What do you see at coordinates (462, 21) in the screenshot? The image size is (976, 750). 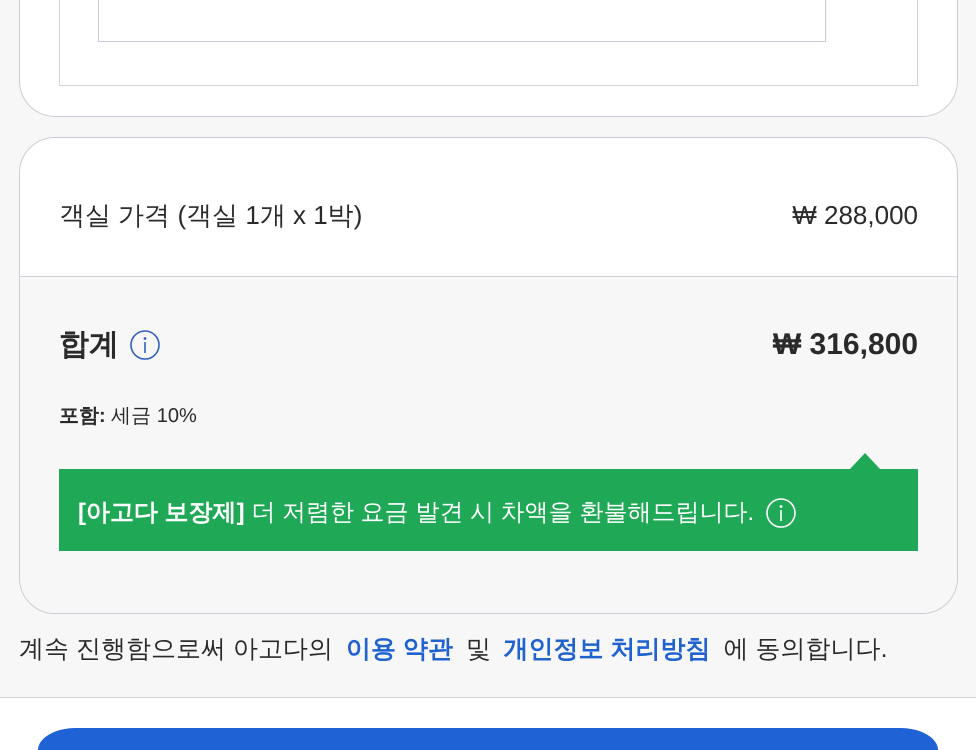 I see `dropdown-field` at bounding box center [462, 21].